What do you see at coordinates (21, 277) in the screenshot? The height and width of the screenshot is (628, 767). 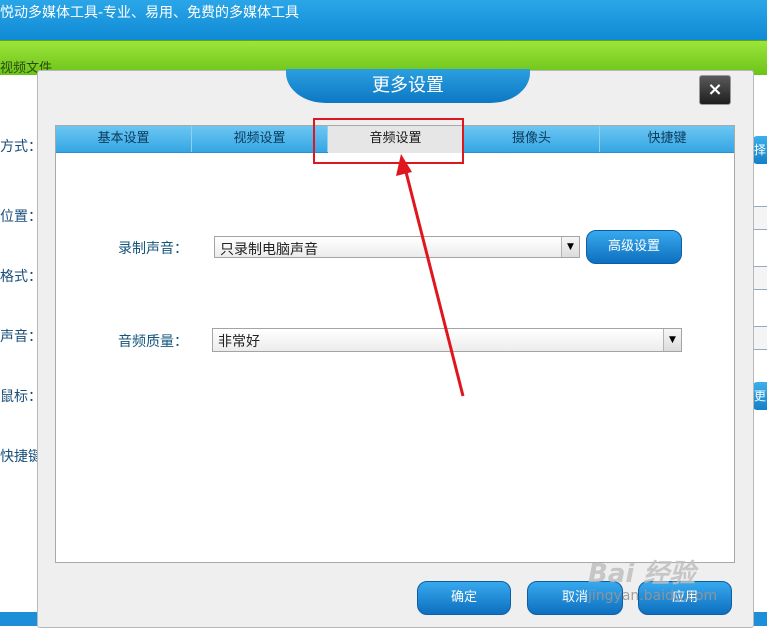 I see `bg-label-format: 格式：` at bounding box center [21, 277].